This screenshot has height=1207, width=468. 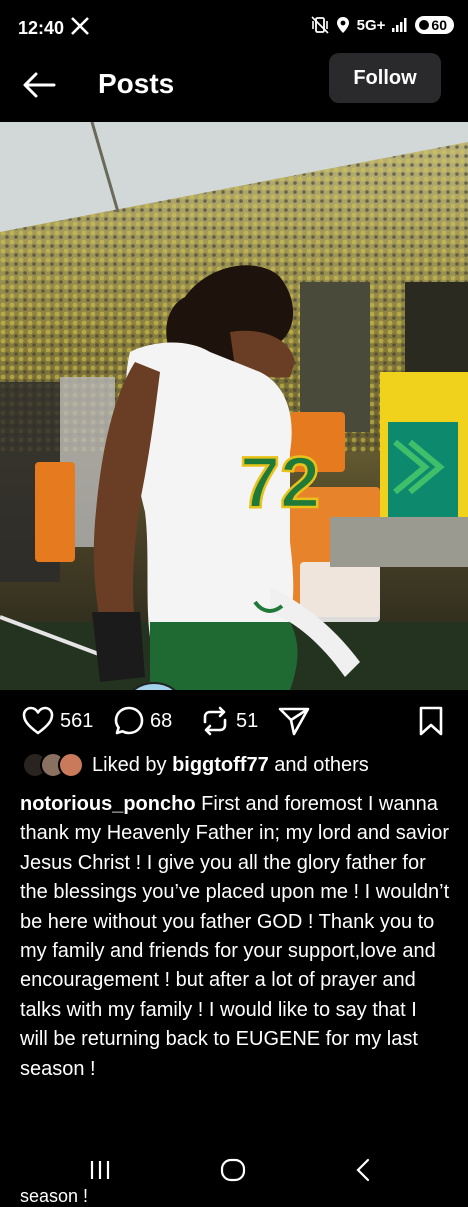 What do you see at coordinates (424, 25) in the screenshot?
I see `battery-dot-icon` at bounding box center [424, 25].